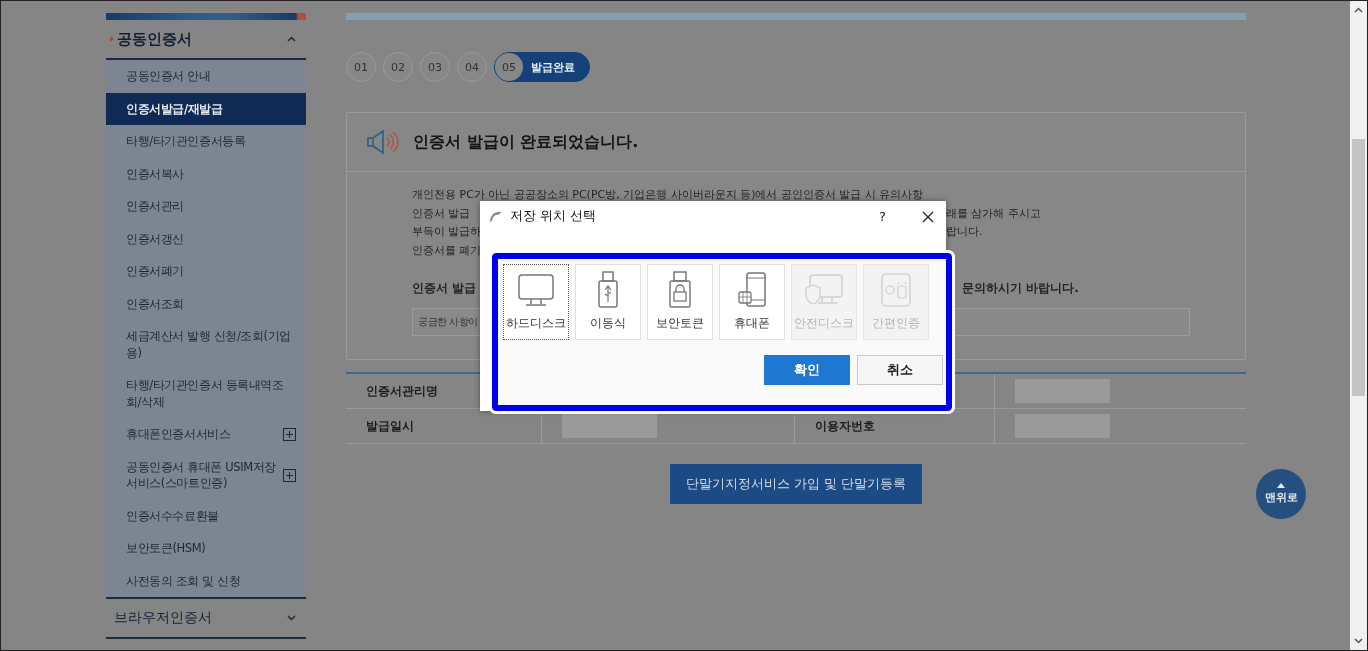  Describe the element at coordinates (206, 173) in the screenshot. I see `sidebar-item: 인증서복사` at that location.